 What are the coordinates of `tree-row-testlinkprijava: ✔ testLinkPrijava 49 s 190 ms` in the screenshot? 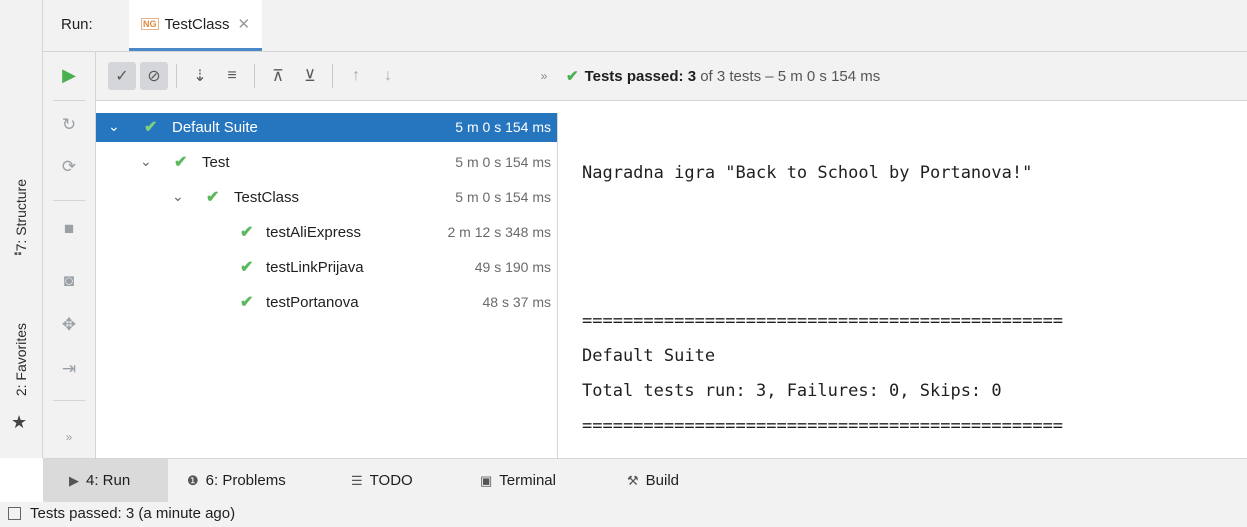 It's located at (326, 267).